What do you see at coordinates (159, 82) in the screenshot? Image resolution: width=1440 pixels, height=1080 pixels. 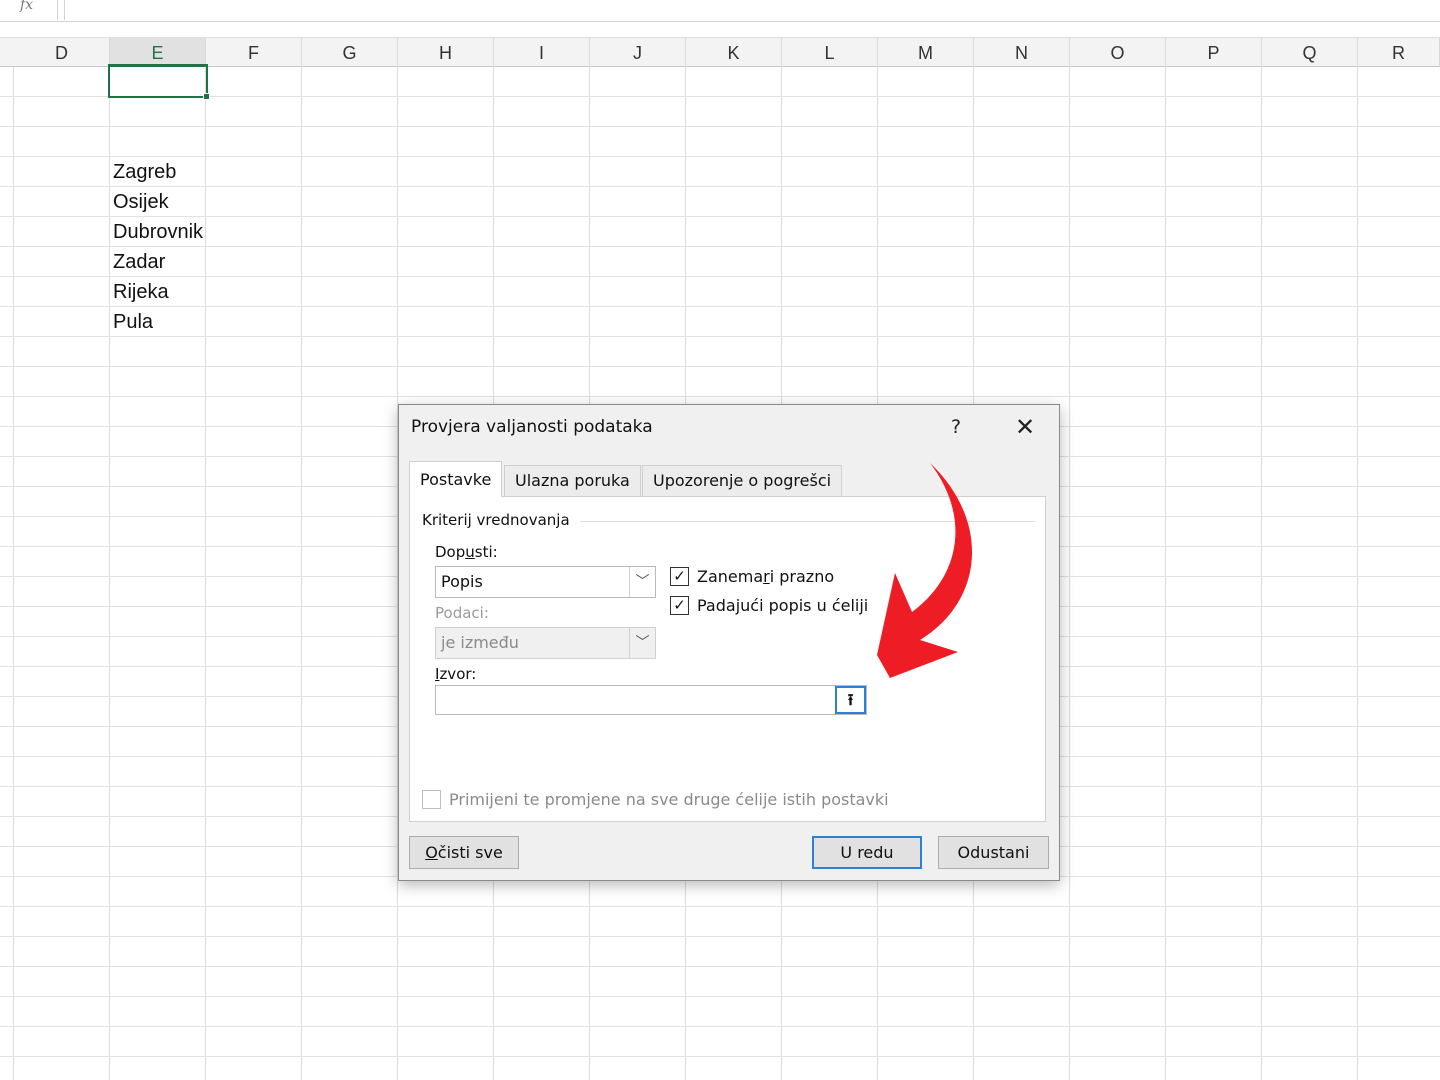 I see `selected-cell-e1` at bounding box center [159, 82].